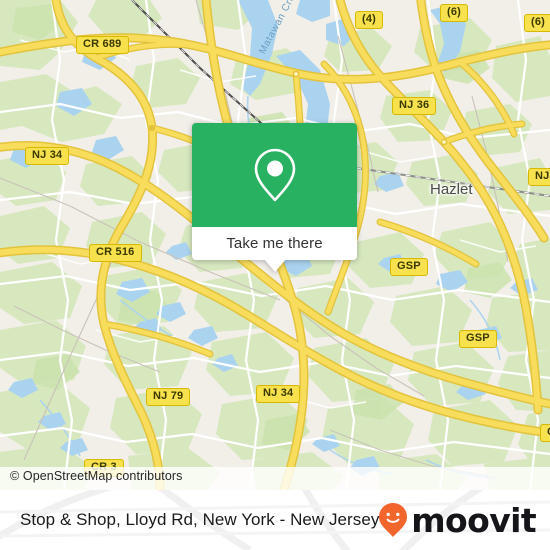 The image size is (550, 550). I want to click on map-pin-icon, so click(274, 175).